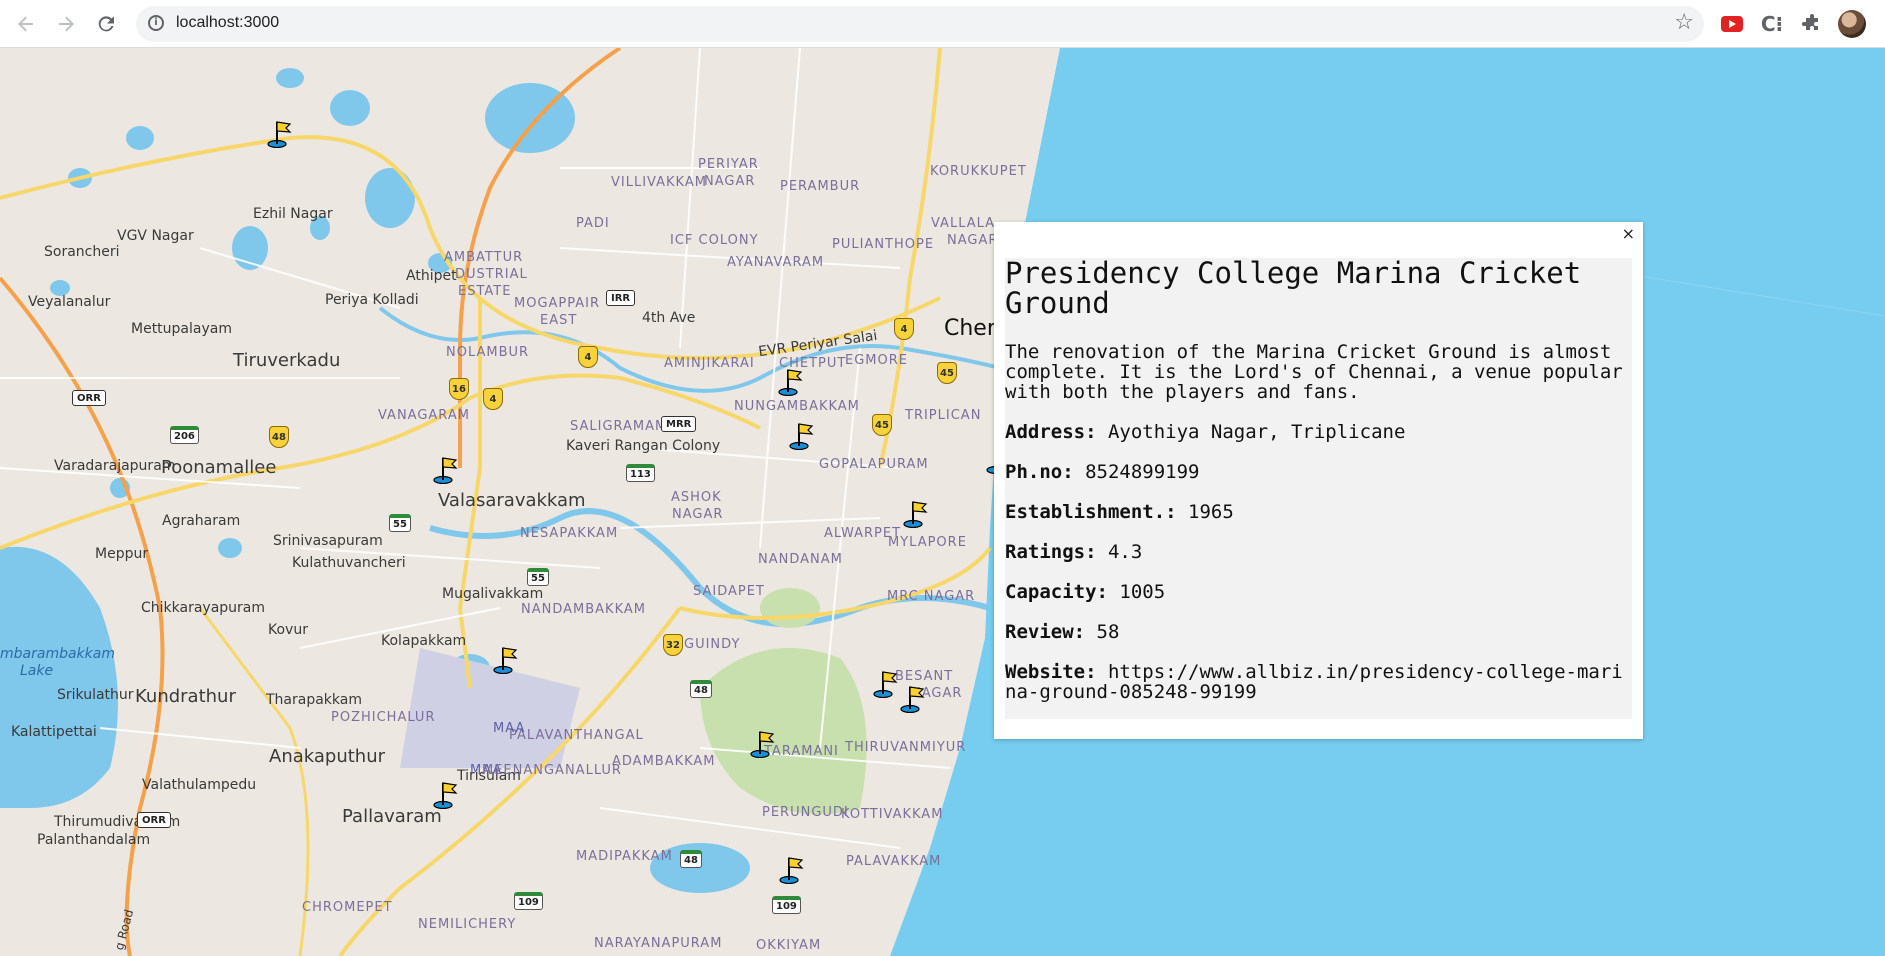 The height and width of the screenshot is (956, 1885). Describe the element at coordinates (1051, 672) in the screenshot. I see `field-label: Website:` at that location.